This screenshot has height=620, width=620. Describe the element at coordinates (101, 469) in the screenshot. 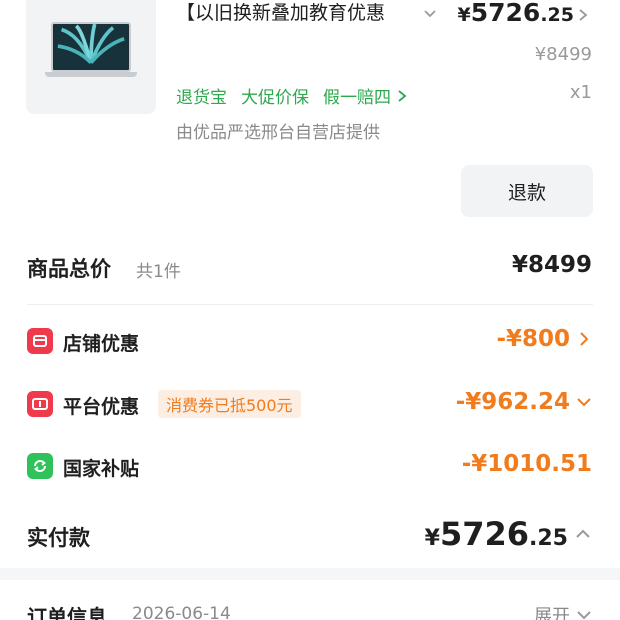

I see `subsidy-label: 国家补贴` at that location.